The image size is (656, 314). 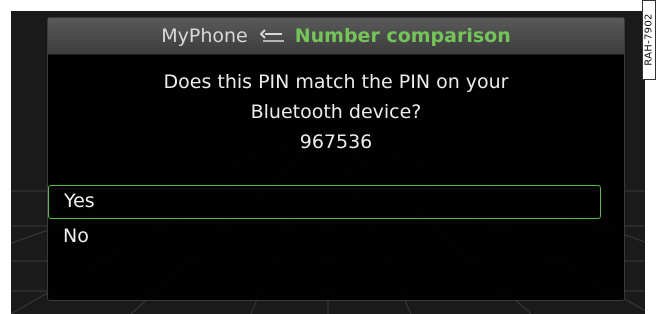 What do you see at coordinates (336, 142) in the screenshot?
I see `pin-value: 967536` at bounding box center [336, 142].